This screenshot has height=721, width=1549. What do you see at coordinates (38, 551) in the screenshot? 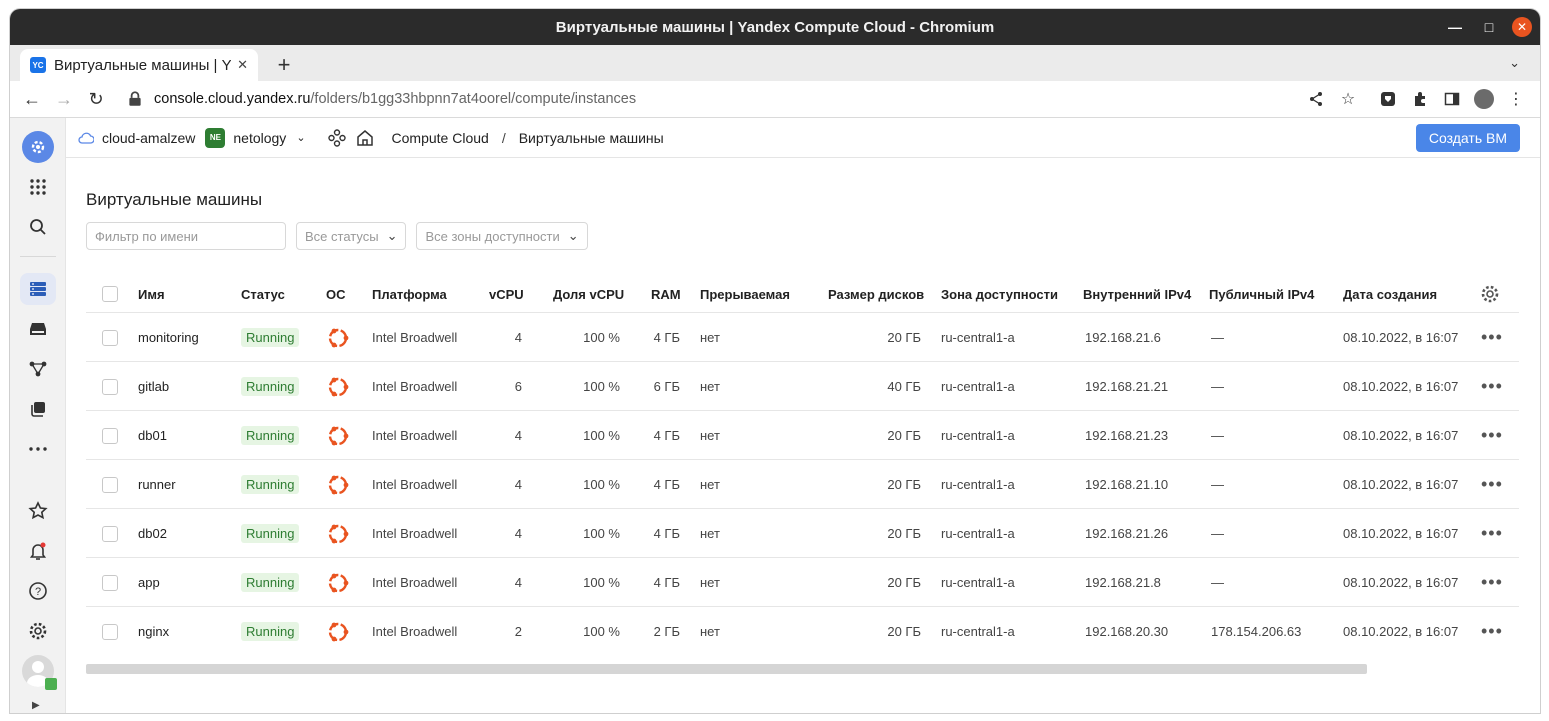
I see `notifications-bell-icon` at bounding box center [38, 551].